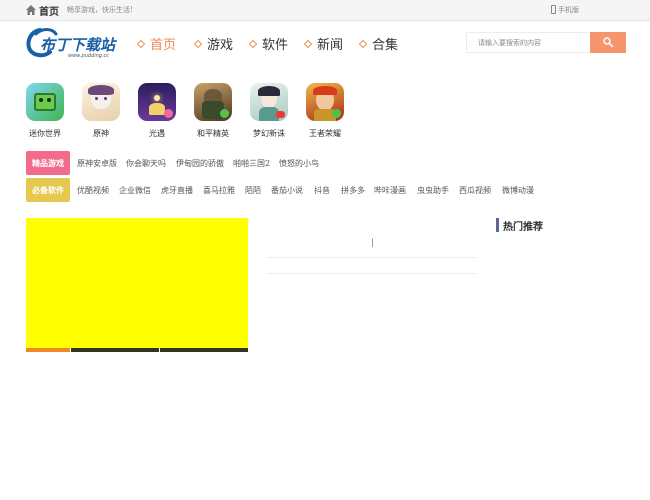 Image resolution: width=650 pixels, height=500 pixels. Describe the element at coordinates (372, 242) in the screenshot. I see `news-headline: |` at that location.